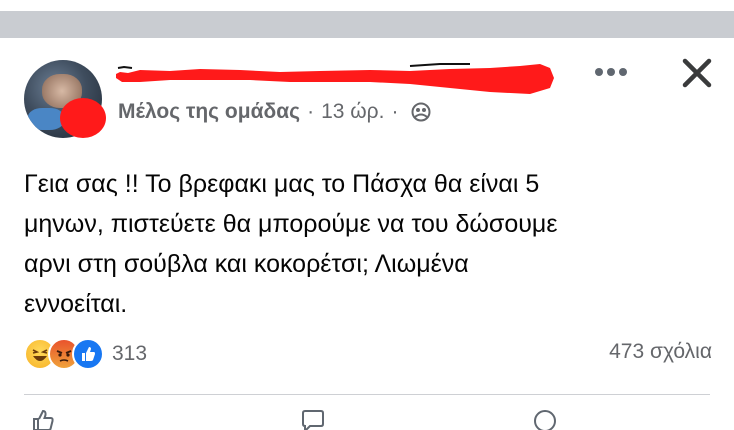 The image size is (734, 430). I want to click on like-action-button, so click(43, 419).